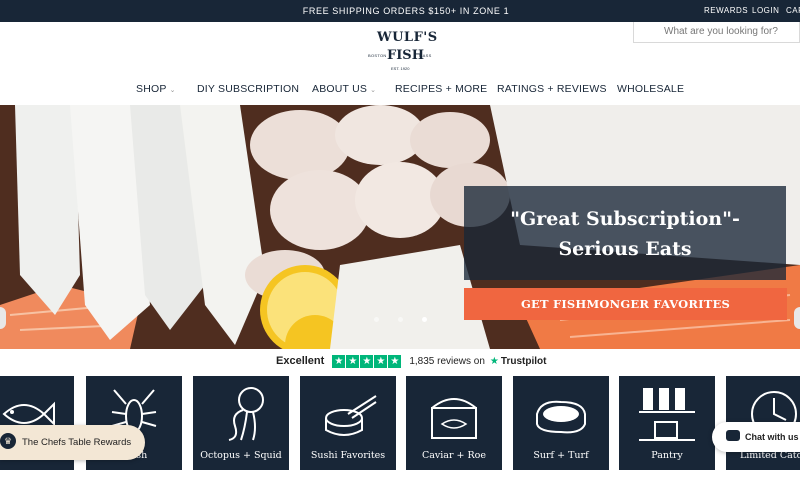 The height and width of the screenshot is (480, 800). I want to click on pantry-shelf-icon, so click(667, 414).